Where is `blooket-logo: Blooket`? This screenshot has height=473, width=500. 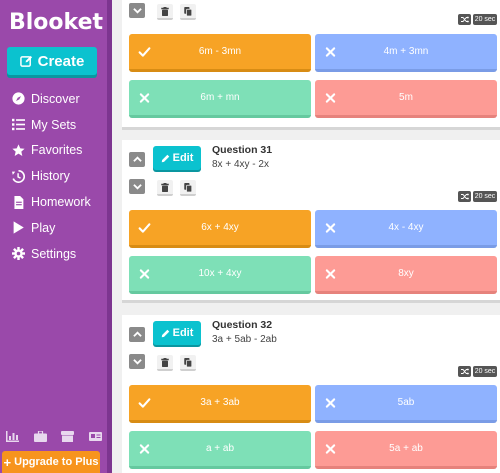
blooket-logo: Blooket is located at coordinates (56, 22).